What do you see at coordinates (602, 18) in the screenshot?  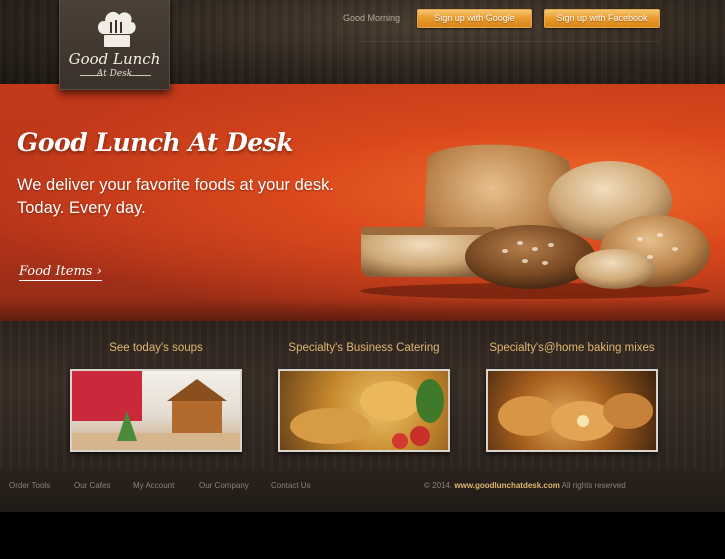 I see `signup-facebook-button: Sign up with Facebook` at bounding box center [602, 18].